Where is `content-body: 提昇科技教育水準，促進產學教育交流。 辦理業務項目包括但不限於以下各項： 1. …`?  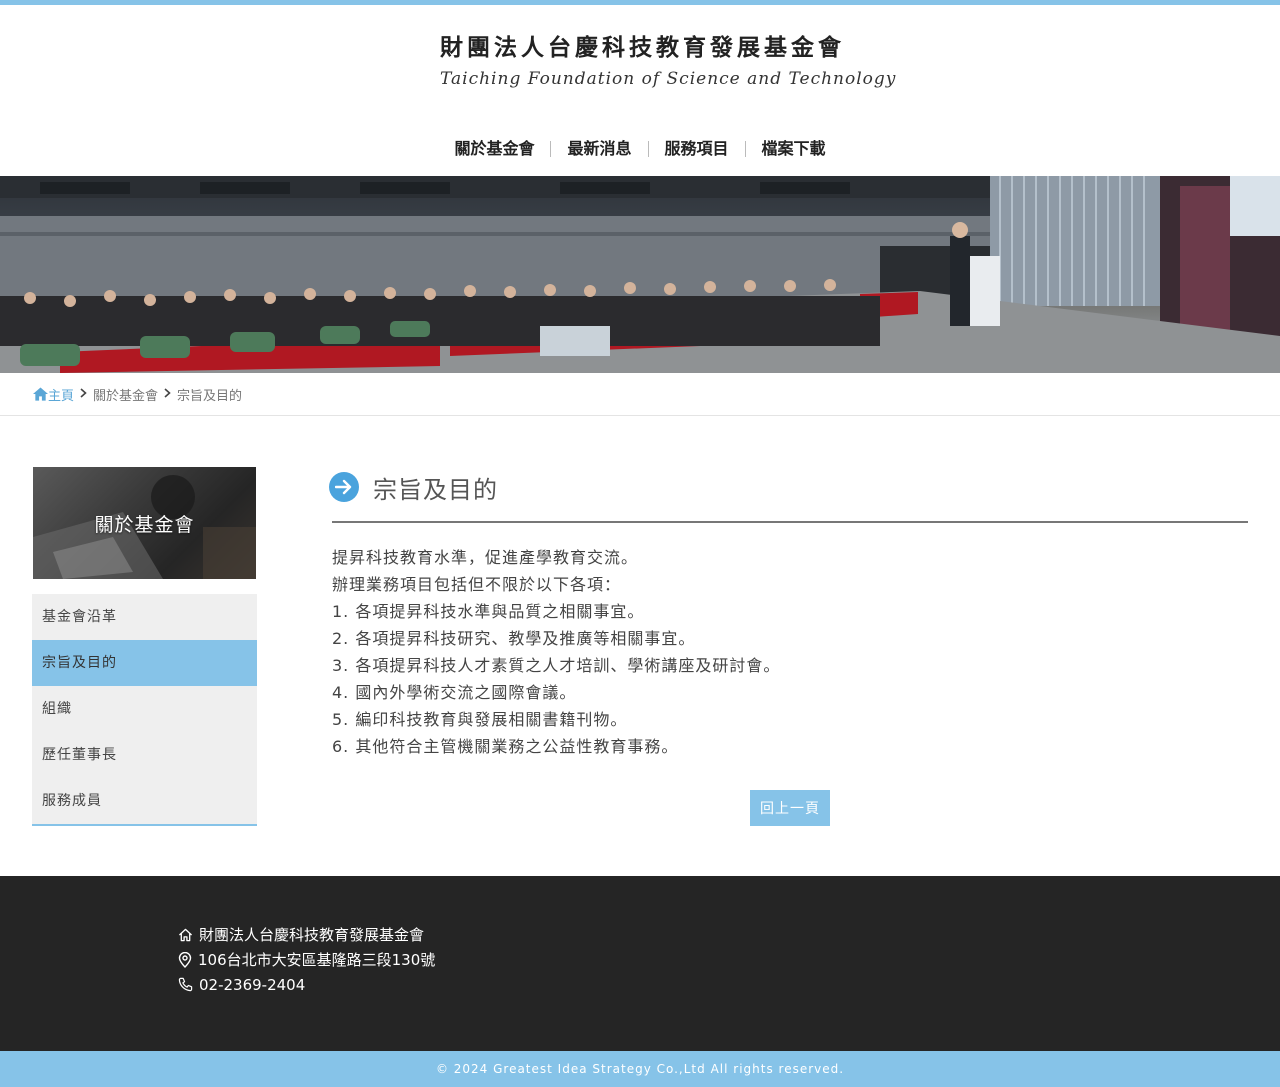 content-body: 提昇科技教育水準，促進產學教育交流。 辦理業務項目包括但不限於以下各項： 1. … is located at coordinates (790, 652).